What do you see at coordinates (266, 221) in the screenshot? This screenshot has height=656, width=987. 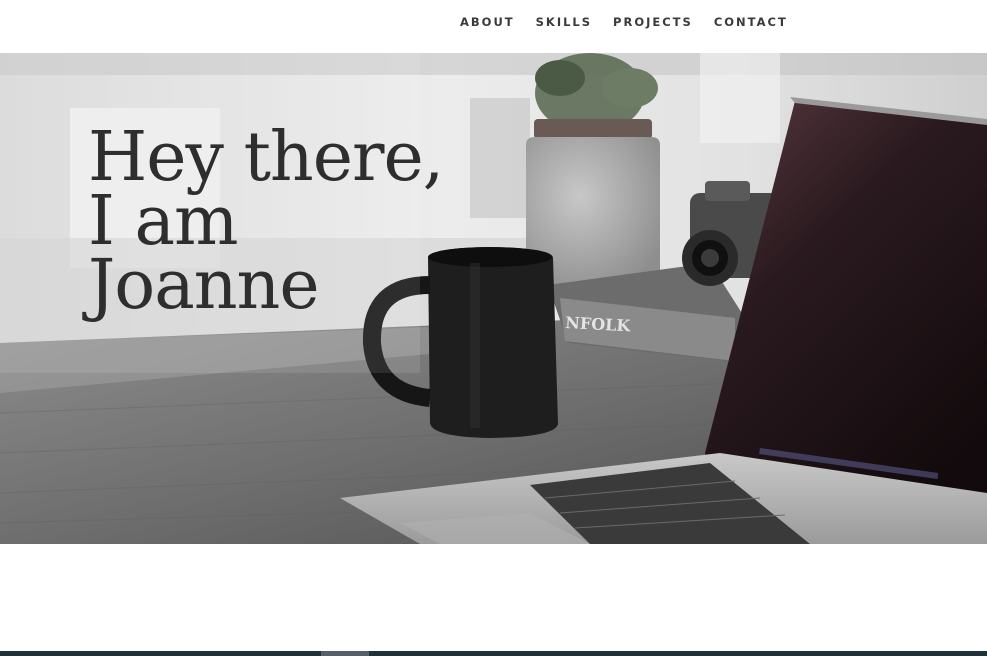 I see `hero-title: Hey there, I am Joanne` at bounding box center [266, 221].